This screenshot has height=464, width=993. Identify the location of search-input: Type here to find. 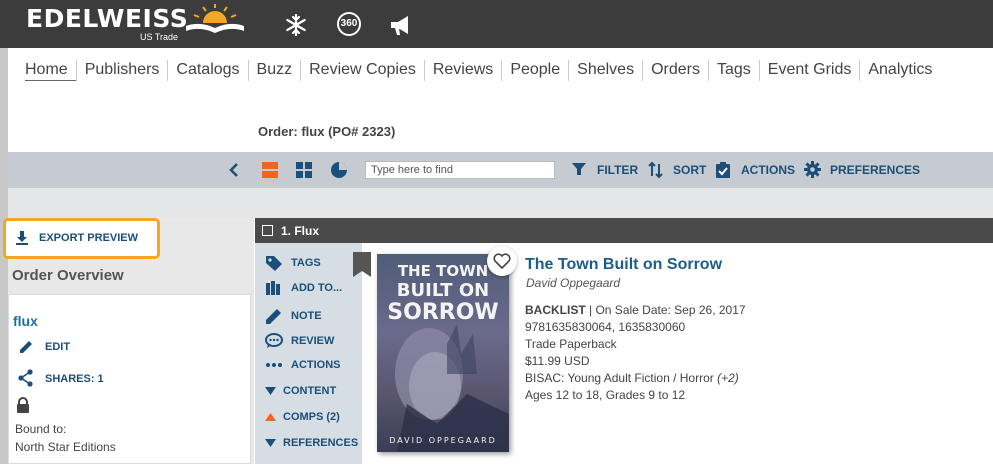
(460, 170).